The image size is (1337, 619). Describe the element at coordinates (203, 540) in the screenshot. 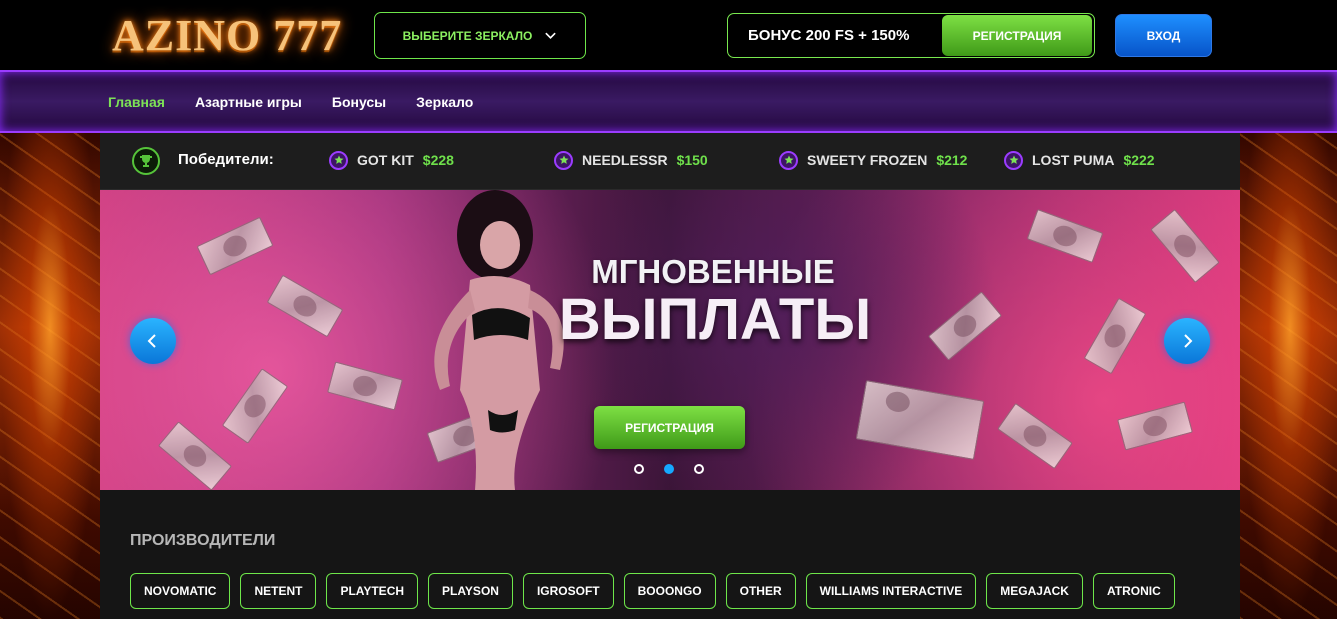

I see `providers-title: ПРОИЗВОДИТЕЛИ` at that location.